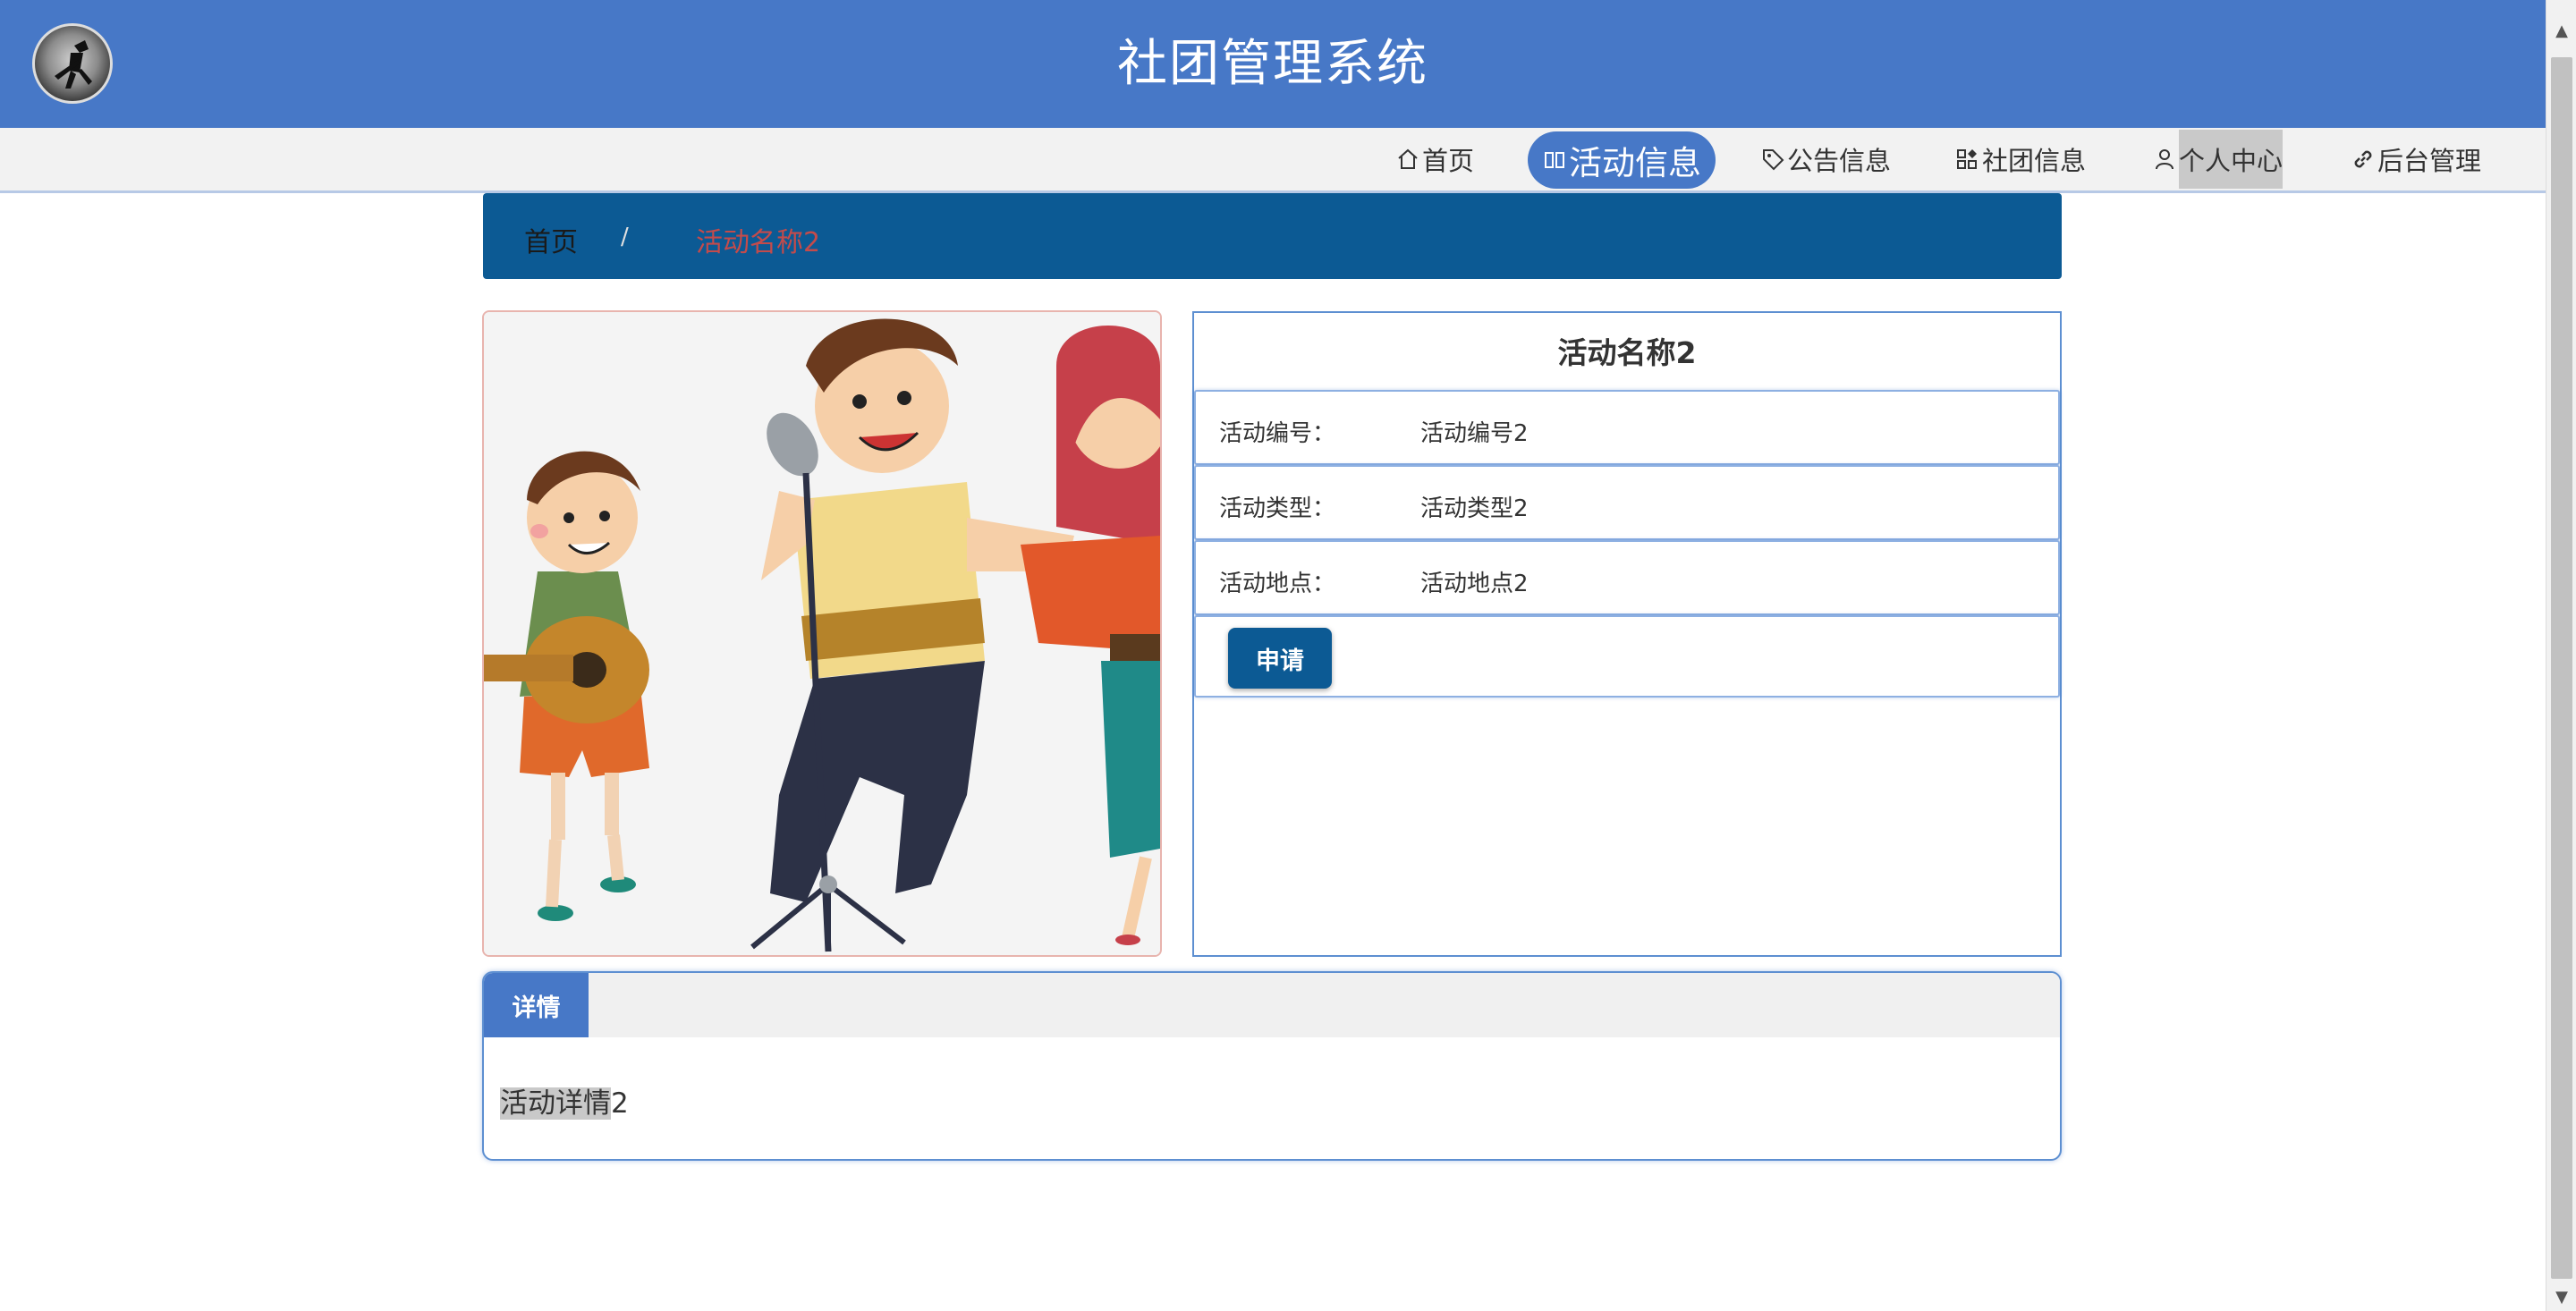 The height and width of the screenshot is (1311, 2576). Describe the element at coordinates (1277, 508) in the screenshot. I see `info-label: 活动类型：` at that location.